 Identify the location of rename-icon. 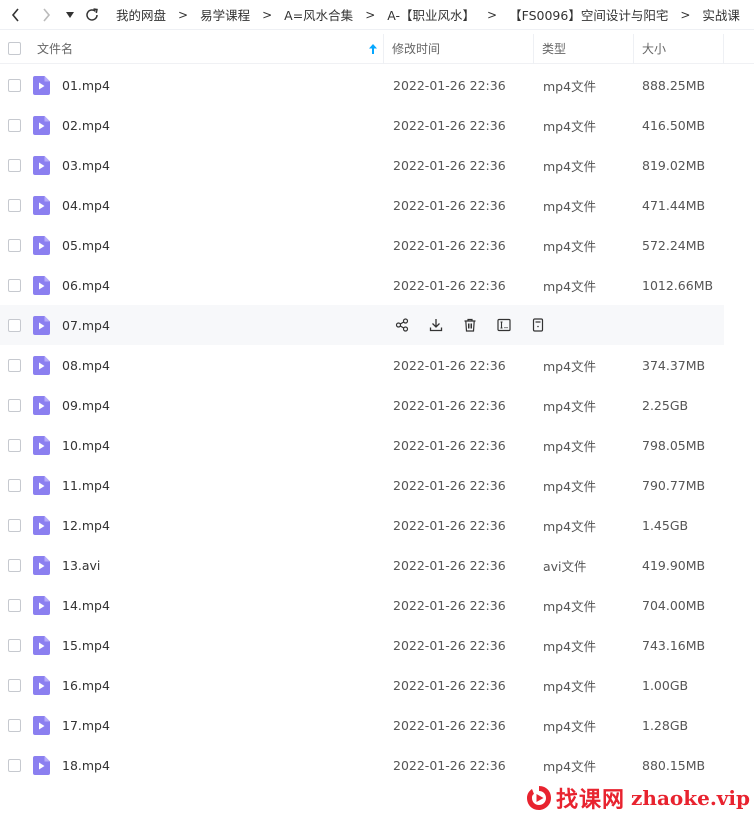
(504, 325).